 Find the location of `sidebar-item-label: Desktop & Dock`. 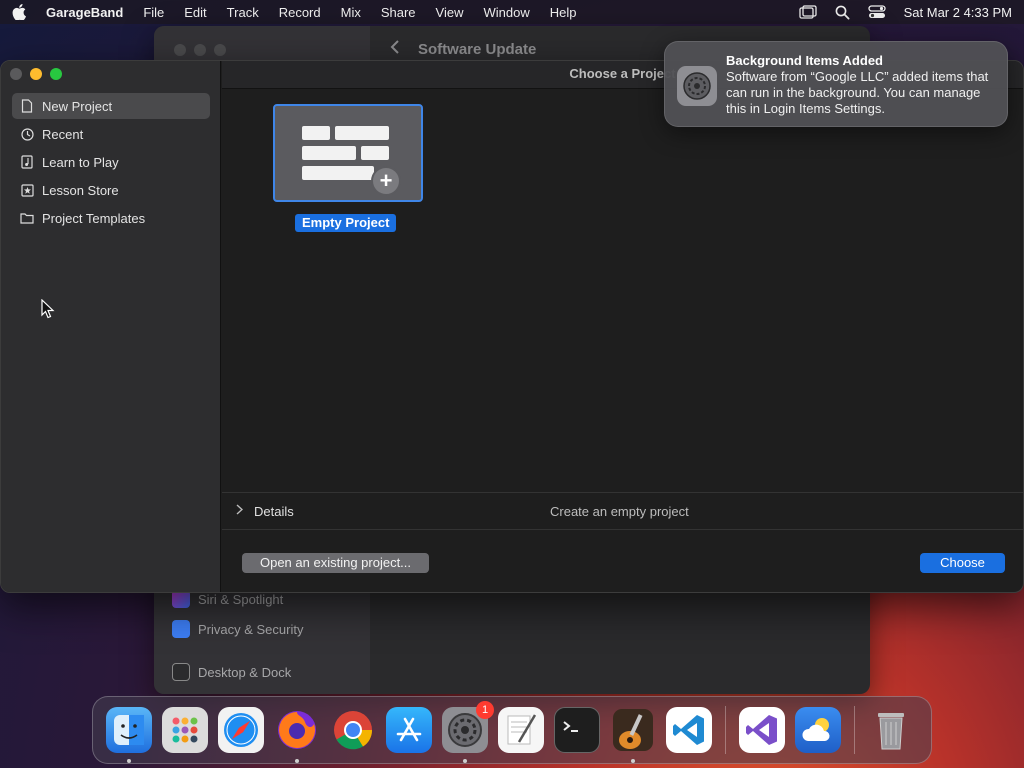

sidebar-item-label: Desktop & Dock is located at coordinates (245, 672).